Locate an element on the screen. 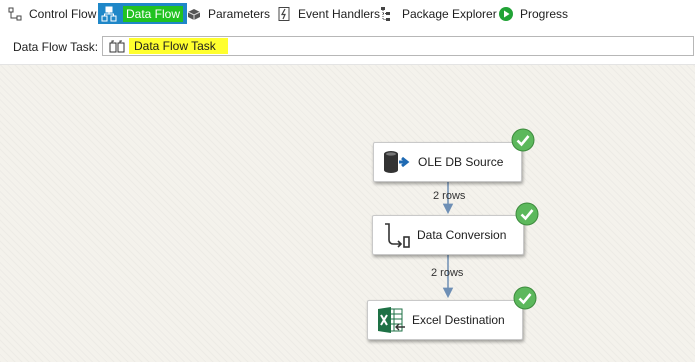 The height and width of the screenshot is (362, 695). tab-package-explorer: Package Explorer is located at coordinates (439, 13).